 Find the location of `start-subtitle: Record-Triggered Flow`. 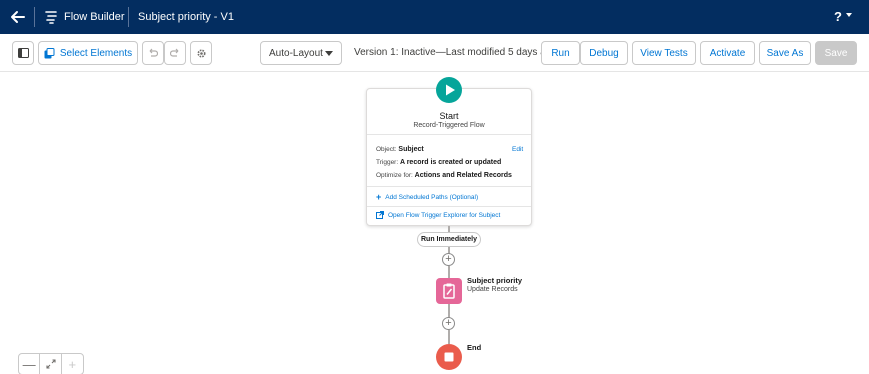

start-subtitle: Record-Triggered Flow is located at coordinates (449, 125).